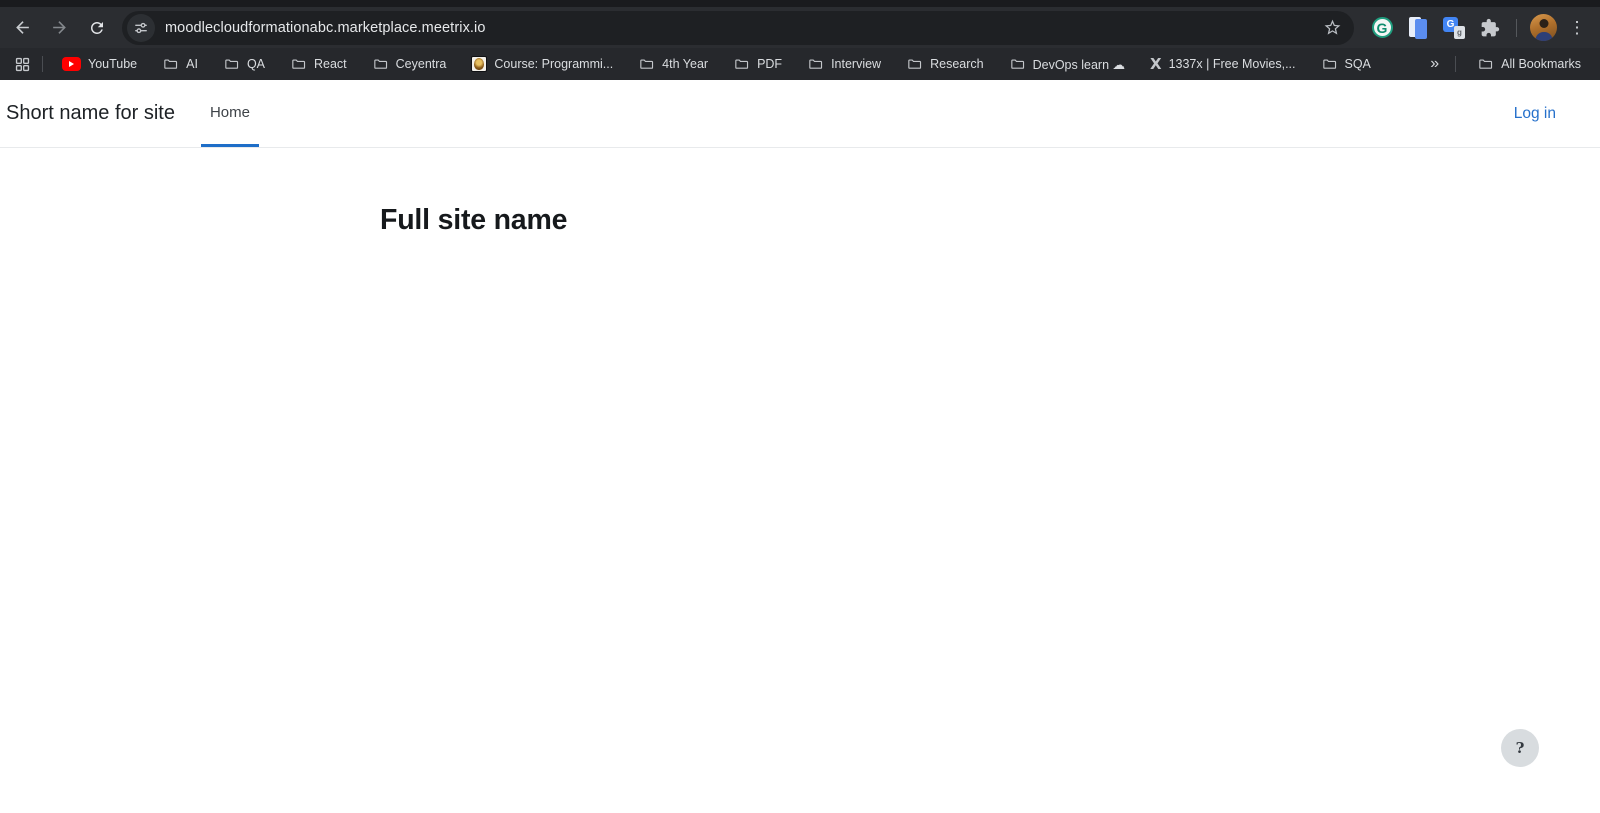 This screenshot has width=1600, height=813. What do you see at coordinates (800, 192) in the screenshot?
I see `main-content: Full site name` at bounding box center [800, 192].